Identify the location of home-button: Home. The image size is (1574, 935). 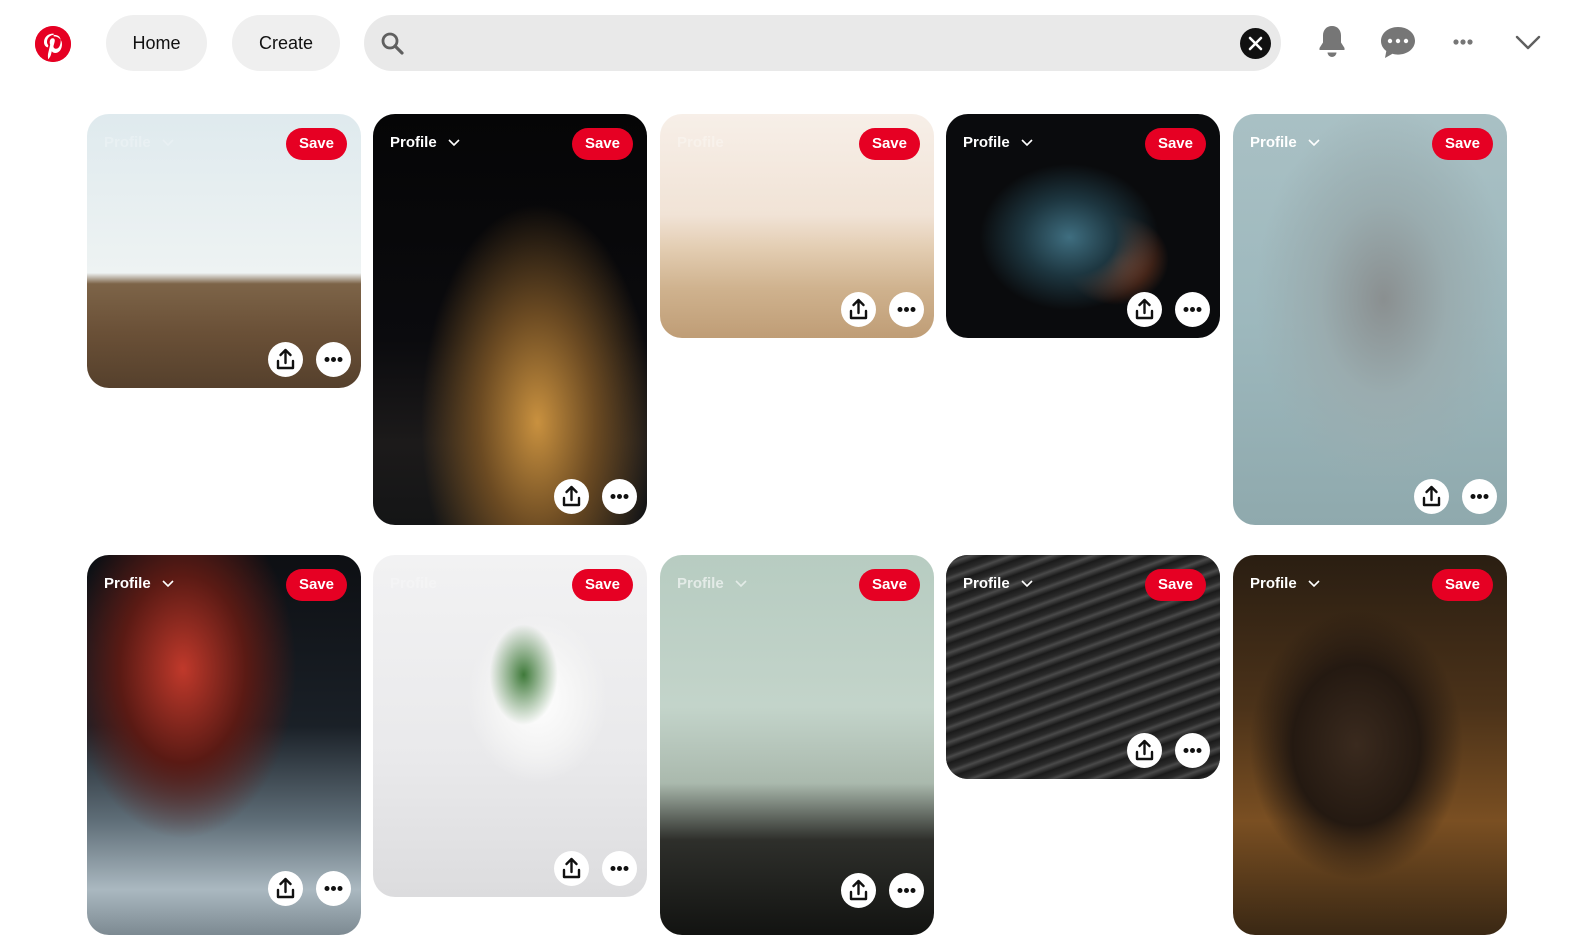
(156, 43).